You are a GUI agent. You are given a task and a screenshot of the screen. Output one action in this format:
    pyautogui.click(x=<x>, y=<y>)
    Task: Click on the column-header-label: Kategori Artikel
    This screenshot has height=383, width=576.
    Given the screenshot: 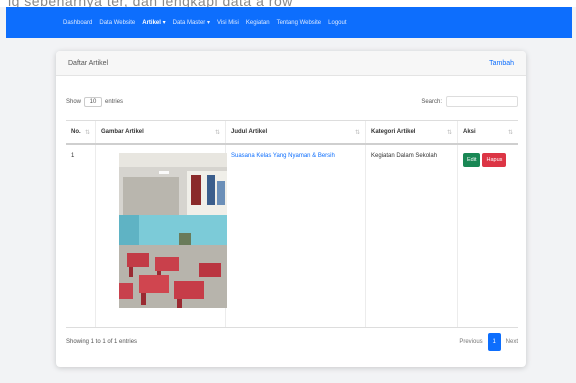 What is the action you would take?
    pyautogui.click(x=393, y=132)
    